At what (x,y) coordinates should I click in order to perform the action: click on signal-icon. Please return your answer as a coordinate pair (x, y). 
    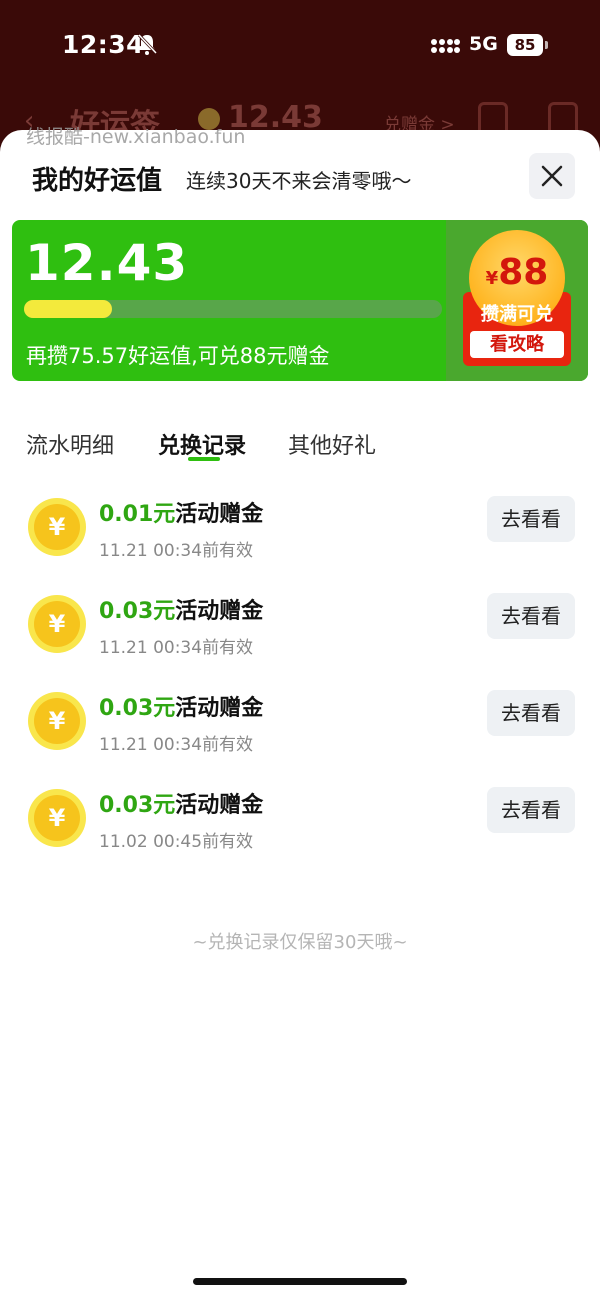
    Looking at the image, I should click on (445, 46).